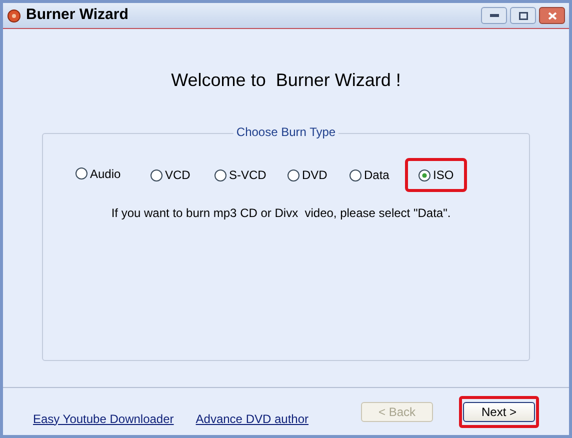 Image resolution: width=572 pixels, height=438 pixels. I want to click on close-icon, so click(552, 16).